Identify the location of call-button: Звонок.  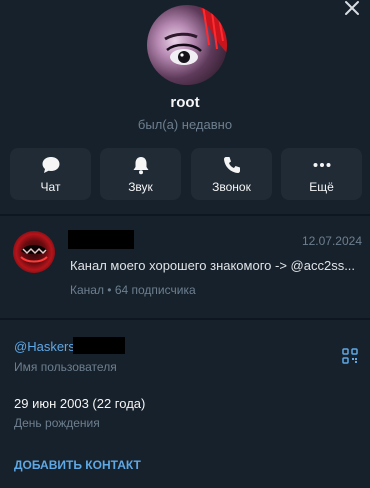
(231, 174).